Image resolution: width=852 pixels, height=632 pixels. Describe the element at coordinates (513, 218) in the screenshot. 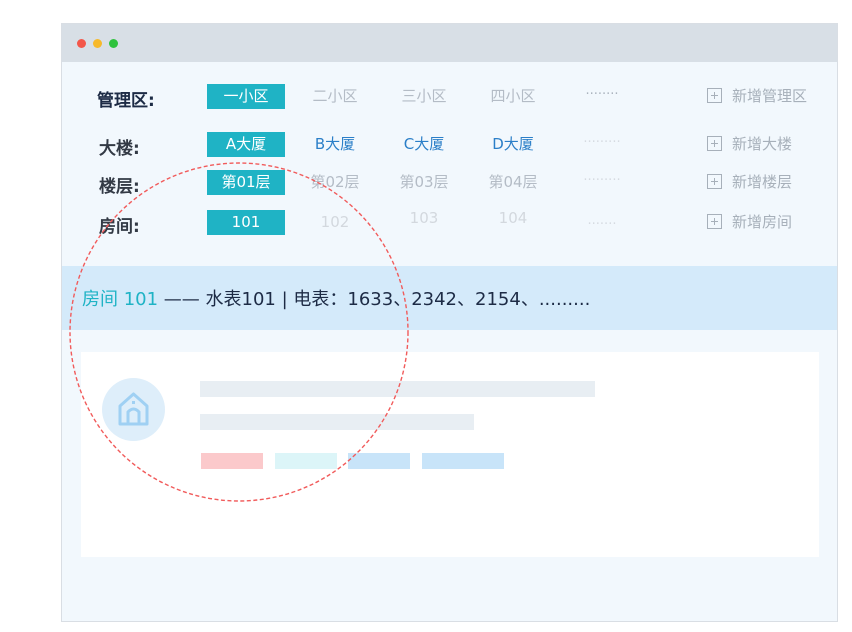

I see `room-option-104: 104` at that location.